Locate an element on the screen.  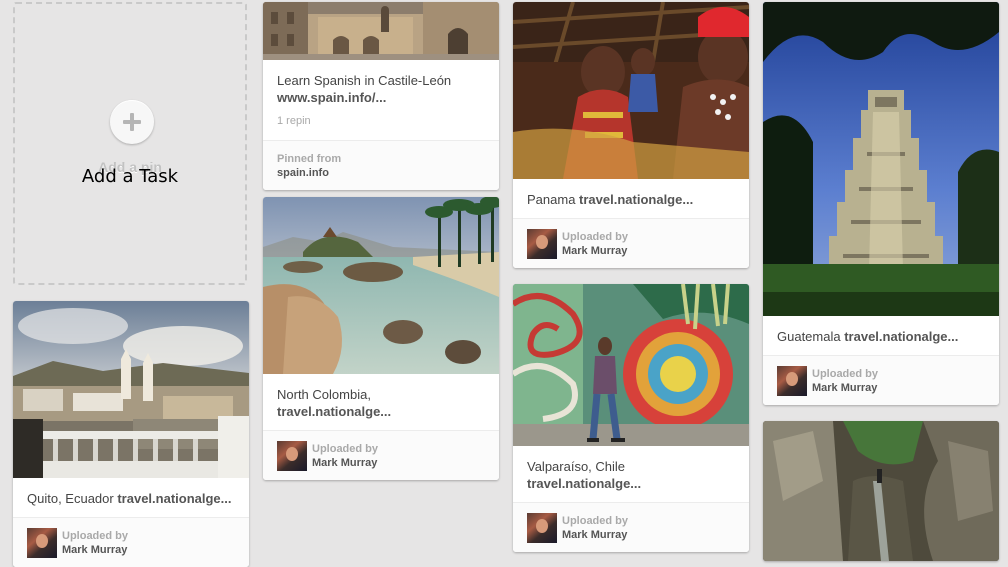
add-pin-card: Add a pin Add a Task is located at coordinates (130, 143).